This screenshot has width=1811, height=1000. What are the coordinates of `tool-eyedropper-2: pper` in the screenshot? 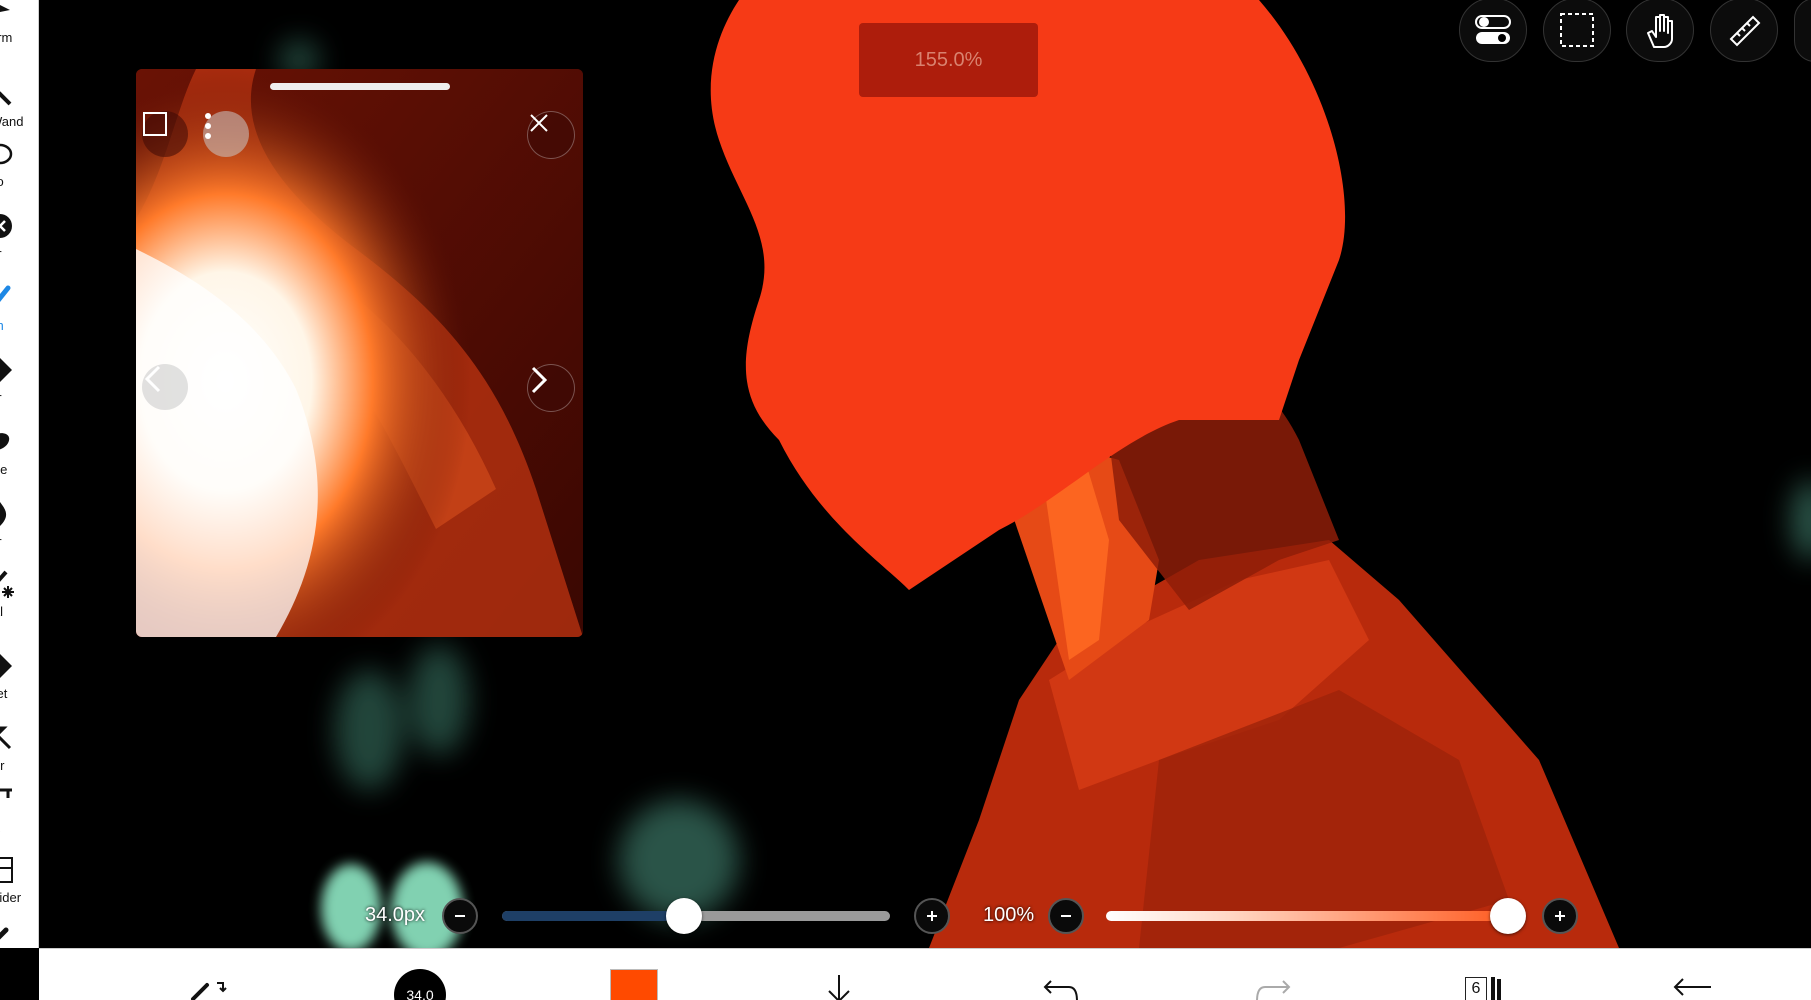 It's located at (19, 935).